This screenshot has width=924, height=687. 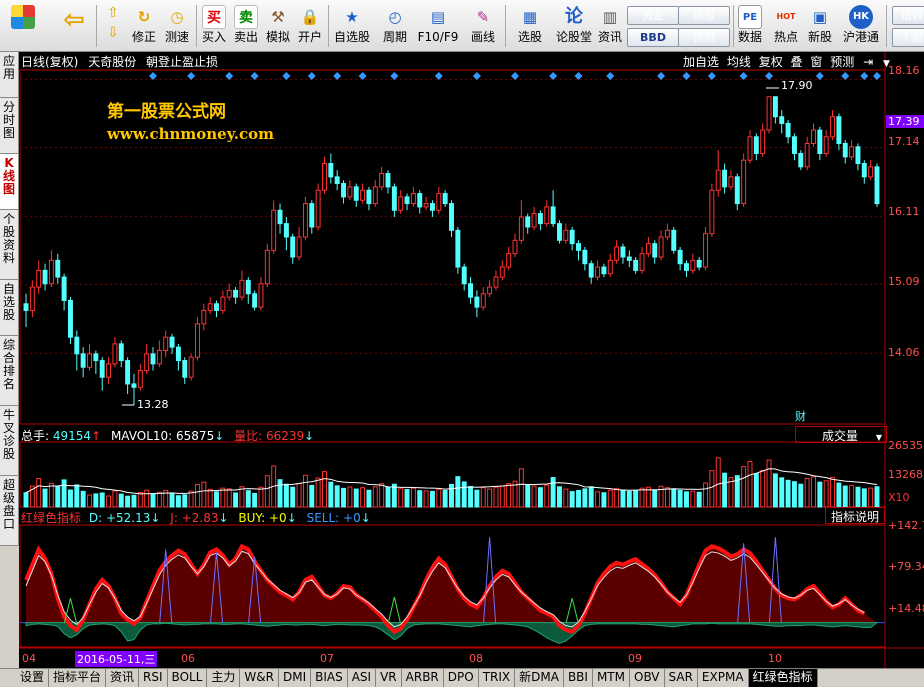 What do you see at coordinates (395, 26) in the screenshot?
I see `period-button: ◴ 周期` at bounding box center [395, 26].